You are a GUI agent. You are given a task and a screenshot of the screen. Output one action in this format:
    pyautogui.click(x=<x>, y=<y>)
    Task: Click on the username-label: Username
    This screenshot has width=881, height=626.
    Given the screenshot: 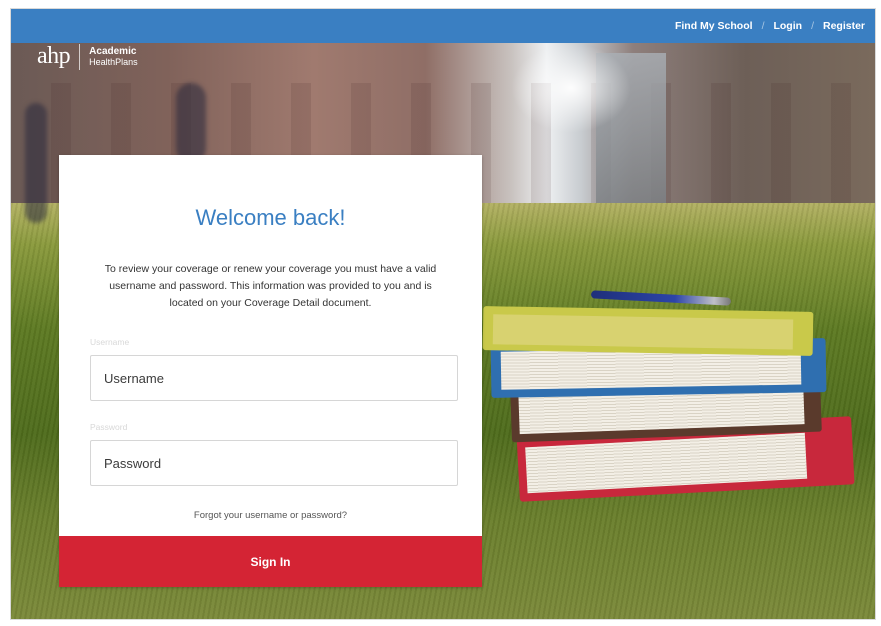 What is the action you would take?
    pyautogui.click(x=110, y=342)
    